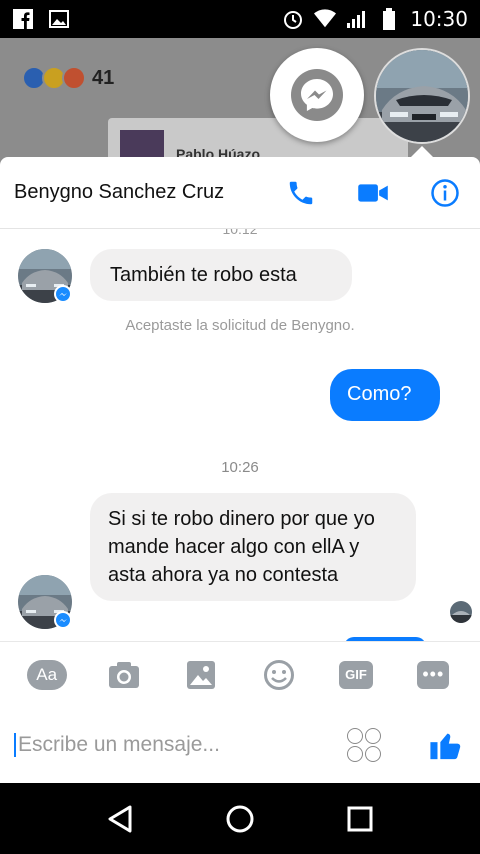 The width and height of the screenshot is (480, 854). I want to click on recents-button, so click(360, 819).